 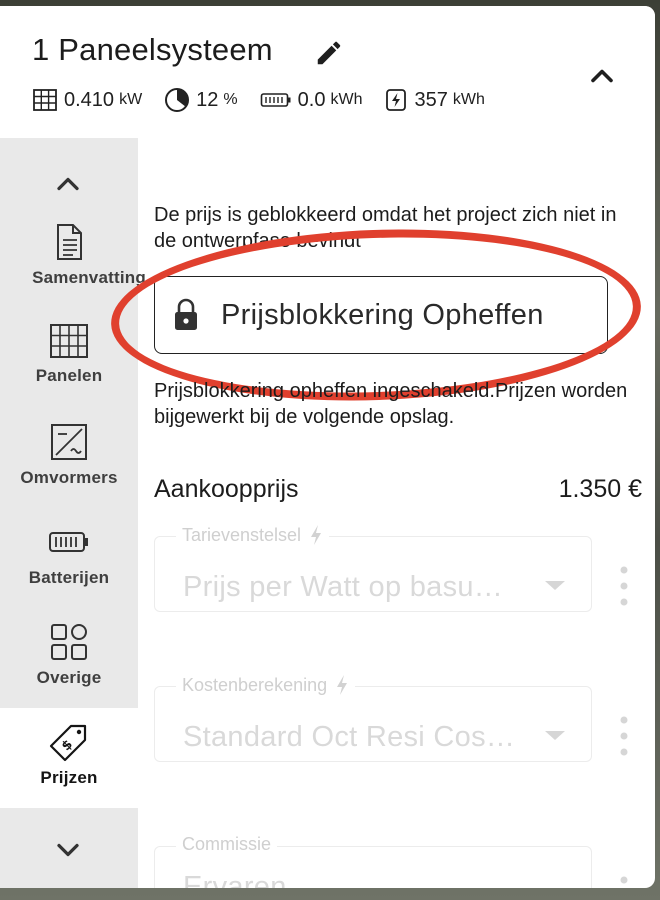 I want to click on sidebar-item-label: Overige, so click(x=69, y=677).